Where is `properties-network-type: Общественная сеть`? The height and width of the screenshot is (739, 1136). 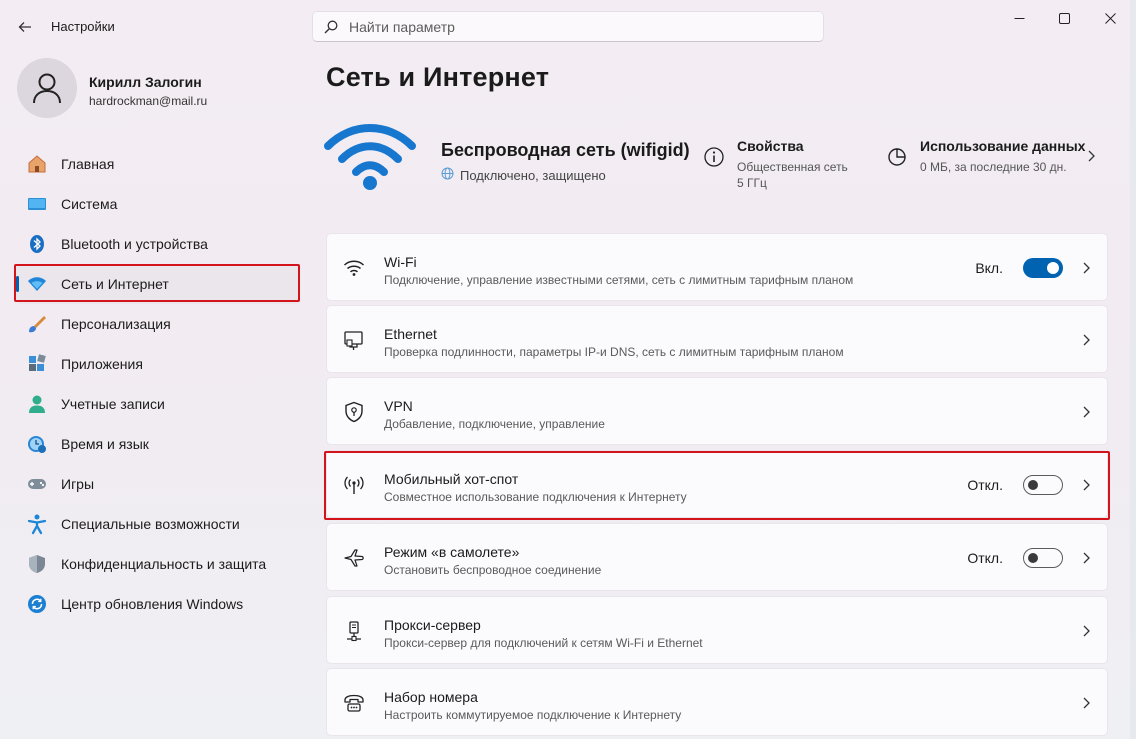
properties-network-type: Общественная сеть is located at coordinates (792, 167).